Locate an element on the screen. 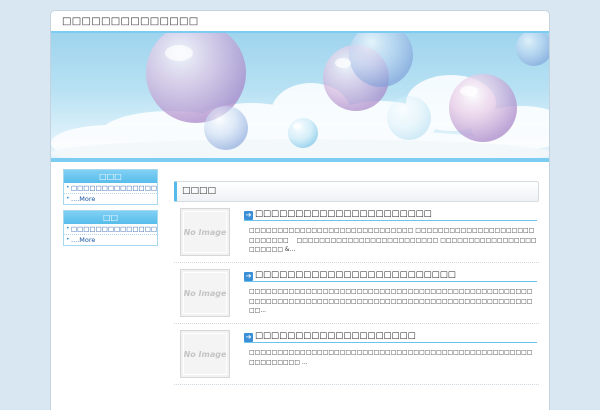 This screenshot has height=410, width=600. post-title-text: □□□□□□□□□□□□□□□□□□□□ is located at coordinates (335, 336).